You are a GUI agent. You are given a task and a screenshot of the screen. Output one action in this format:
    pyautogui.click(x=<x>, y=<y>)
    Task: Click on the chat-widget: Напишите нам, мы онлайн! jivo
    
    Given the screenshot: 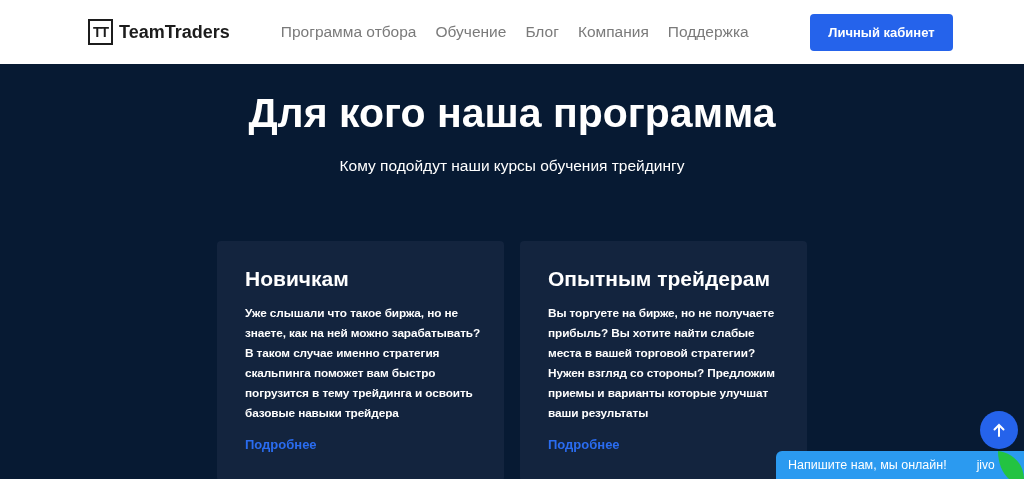 What is the action you would take?
    pyautogui.click(x=900, y=465)
    